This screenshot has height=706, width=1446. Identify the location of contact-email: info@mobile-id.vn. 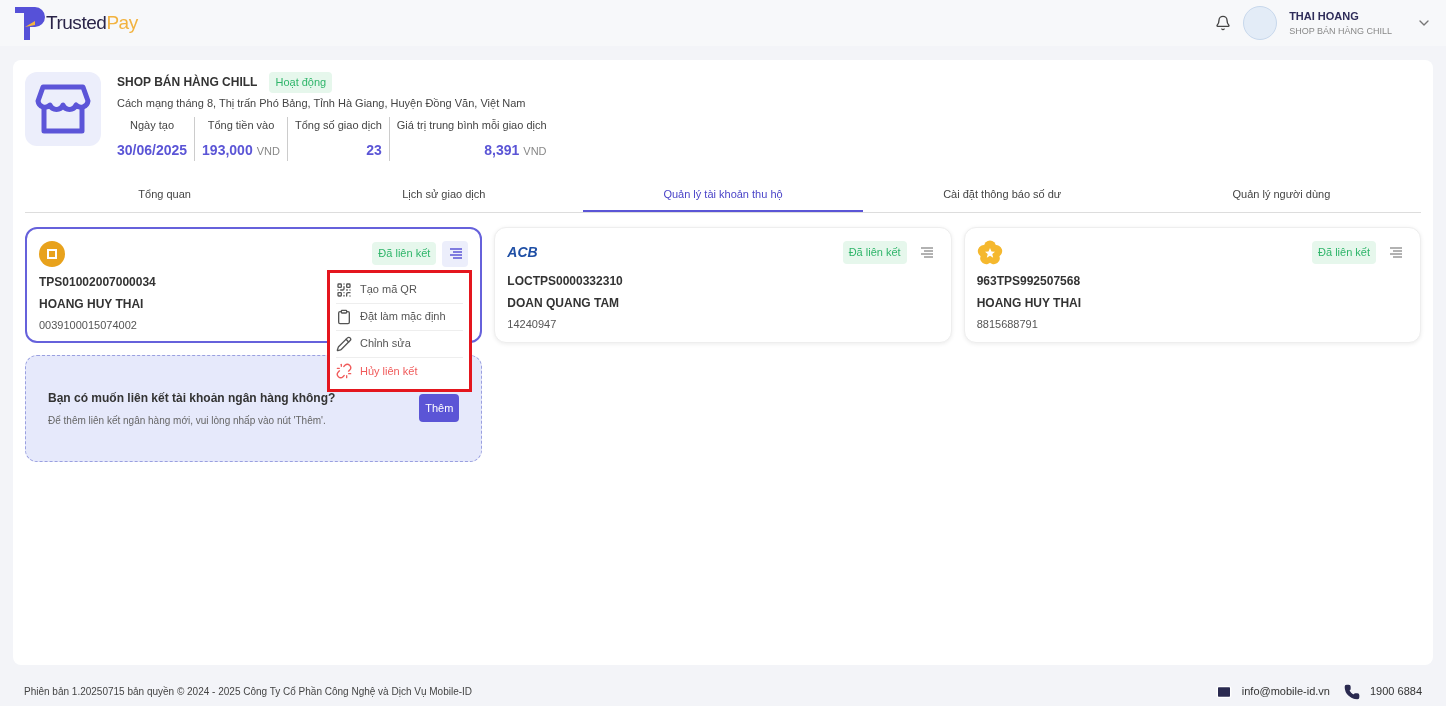
(1285, 692).